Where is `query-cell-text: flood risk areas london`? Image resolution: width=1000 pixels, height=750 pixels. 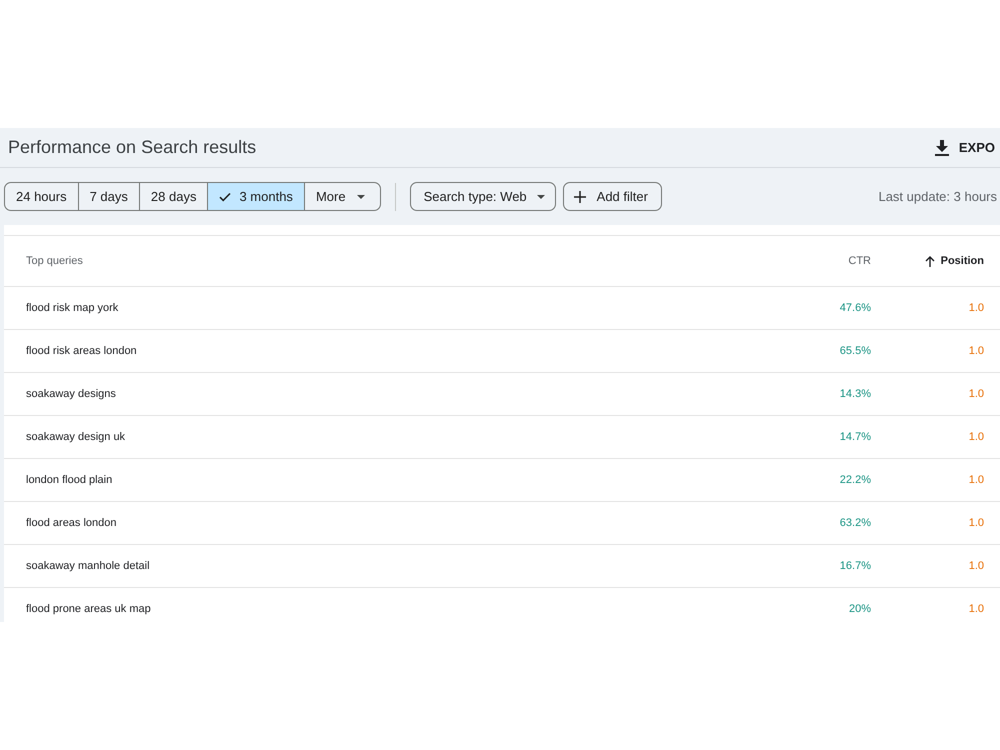 query-cell-text: flood risk areas london is located at coordinates (81, 351).